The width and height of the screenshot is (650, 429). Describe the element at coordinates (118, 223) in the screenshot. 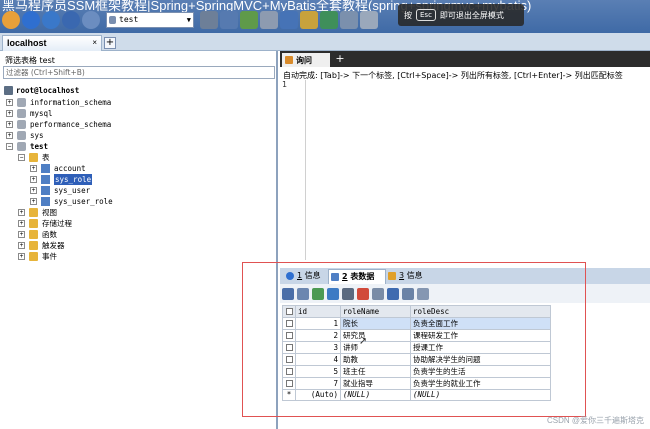

I see `tree-folder-procedures: + 存储过程` at that location.